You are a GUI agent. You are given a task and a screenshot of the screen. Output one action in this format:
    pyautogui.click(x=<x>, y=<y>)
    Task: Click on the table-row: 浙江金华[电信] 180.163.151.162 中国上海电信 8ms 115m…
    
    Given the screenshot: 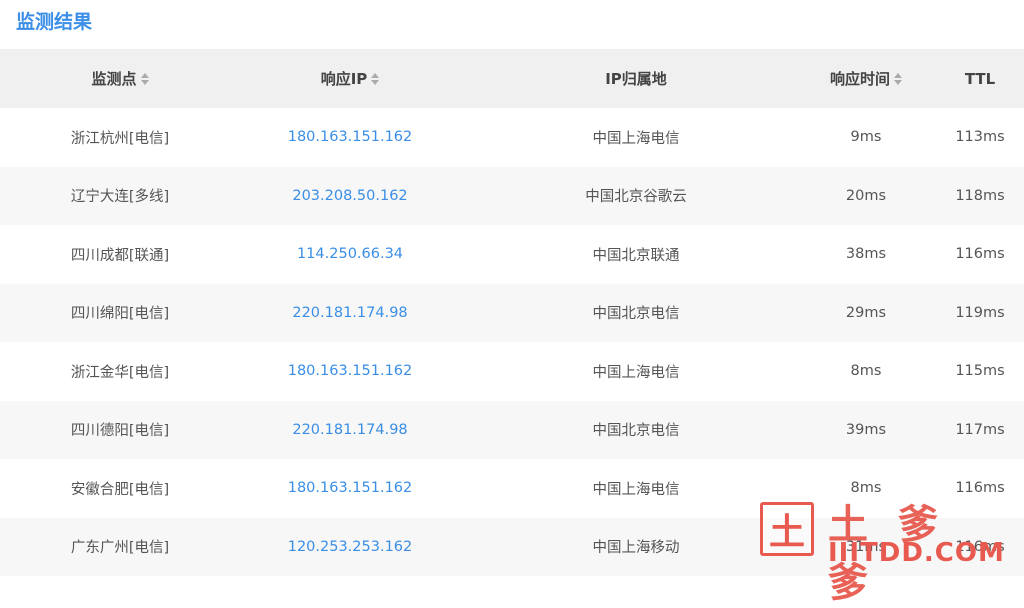 What is the action you would take?
    pyautogui.click(x=512, y=371)
    